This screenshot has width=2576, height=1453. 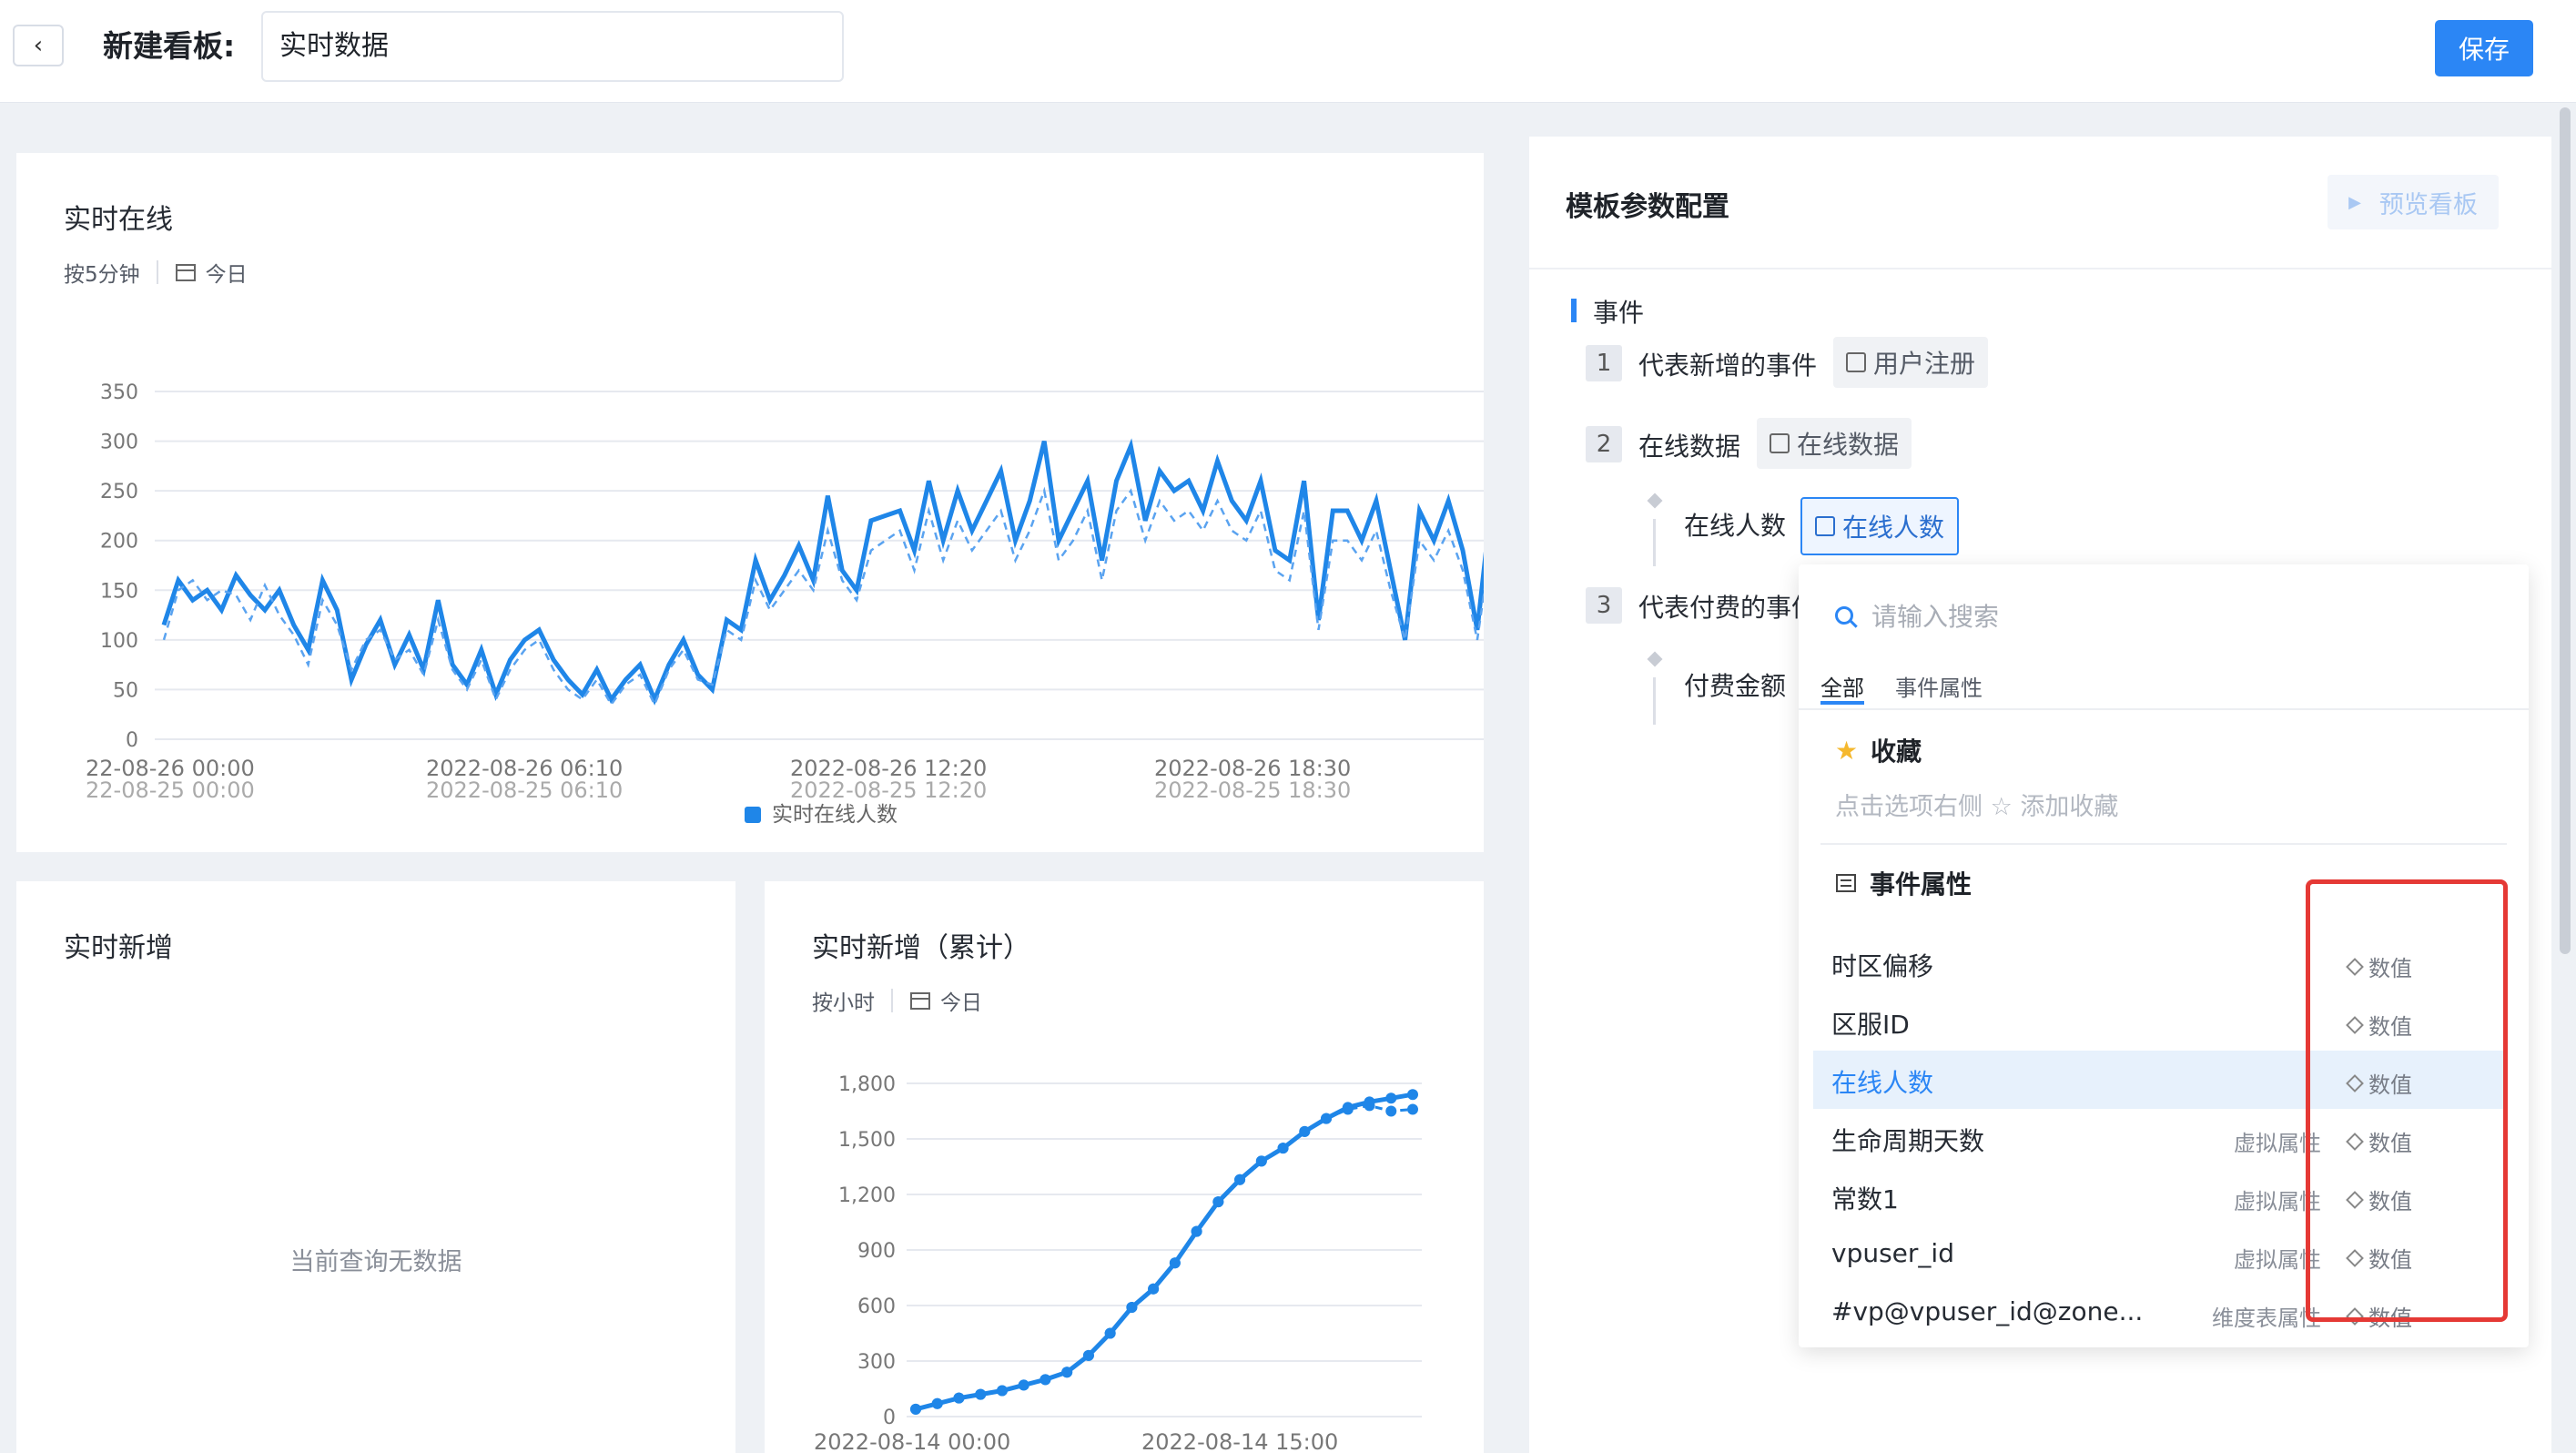 I want to click on x-tick-label-compare: 2022-08-25 06:10, so click(x=524, y=790).